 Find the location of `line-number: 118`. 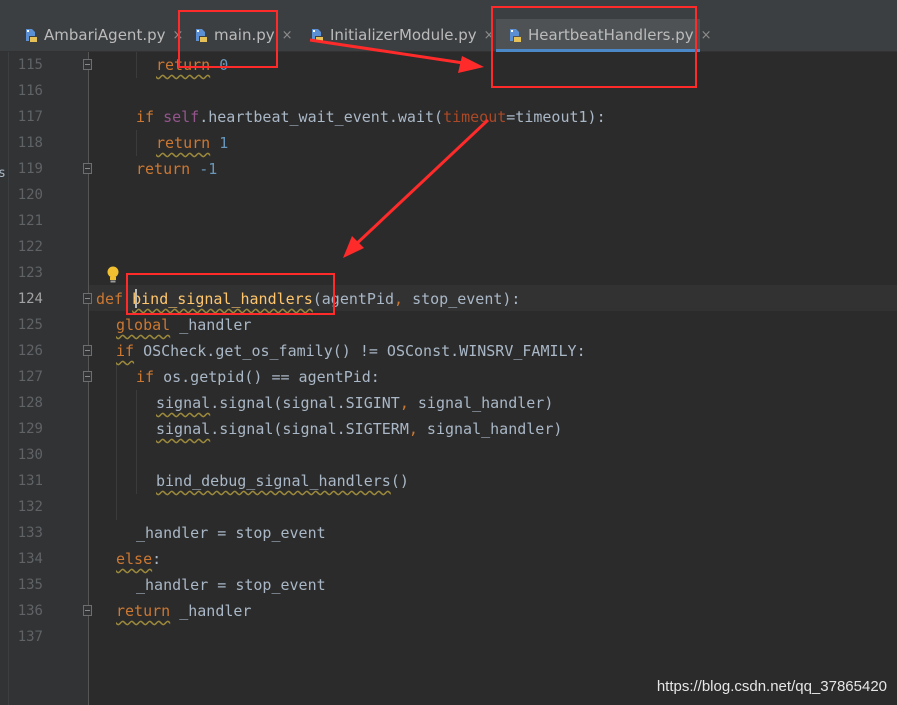

line-number: 118 is located at coordinates (30, 143).